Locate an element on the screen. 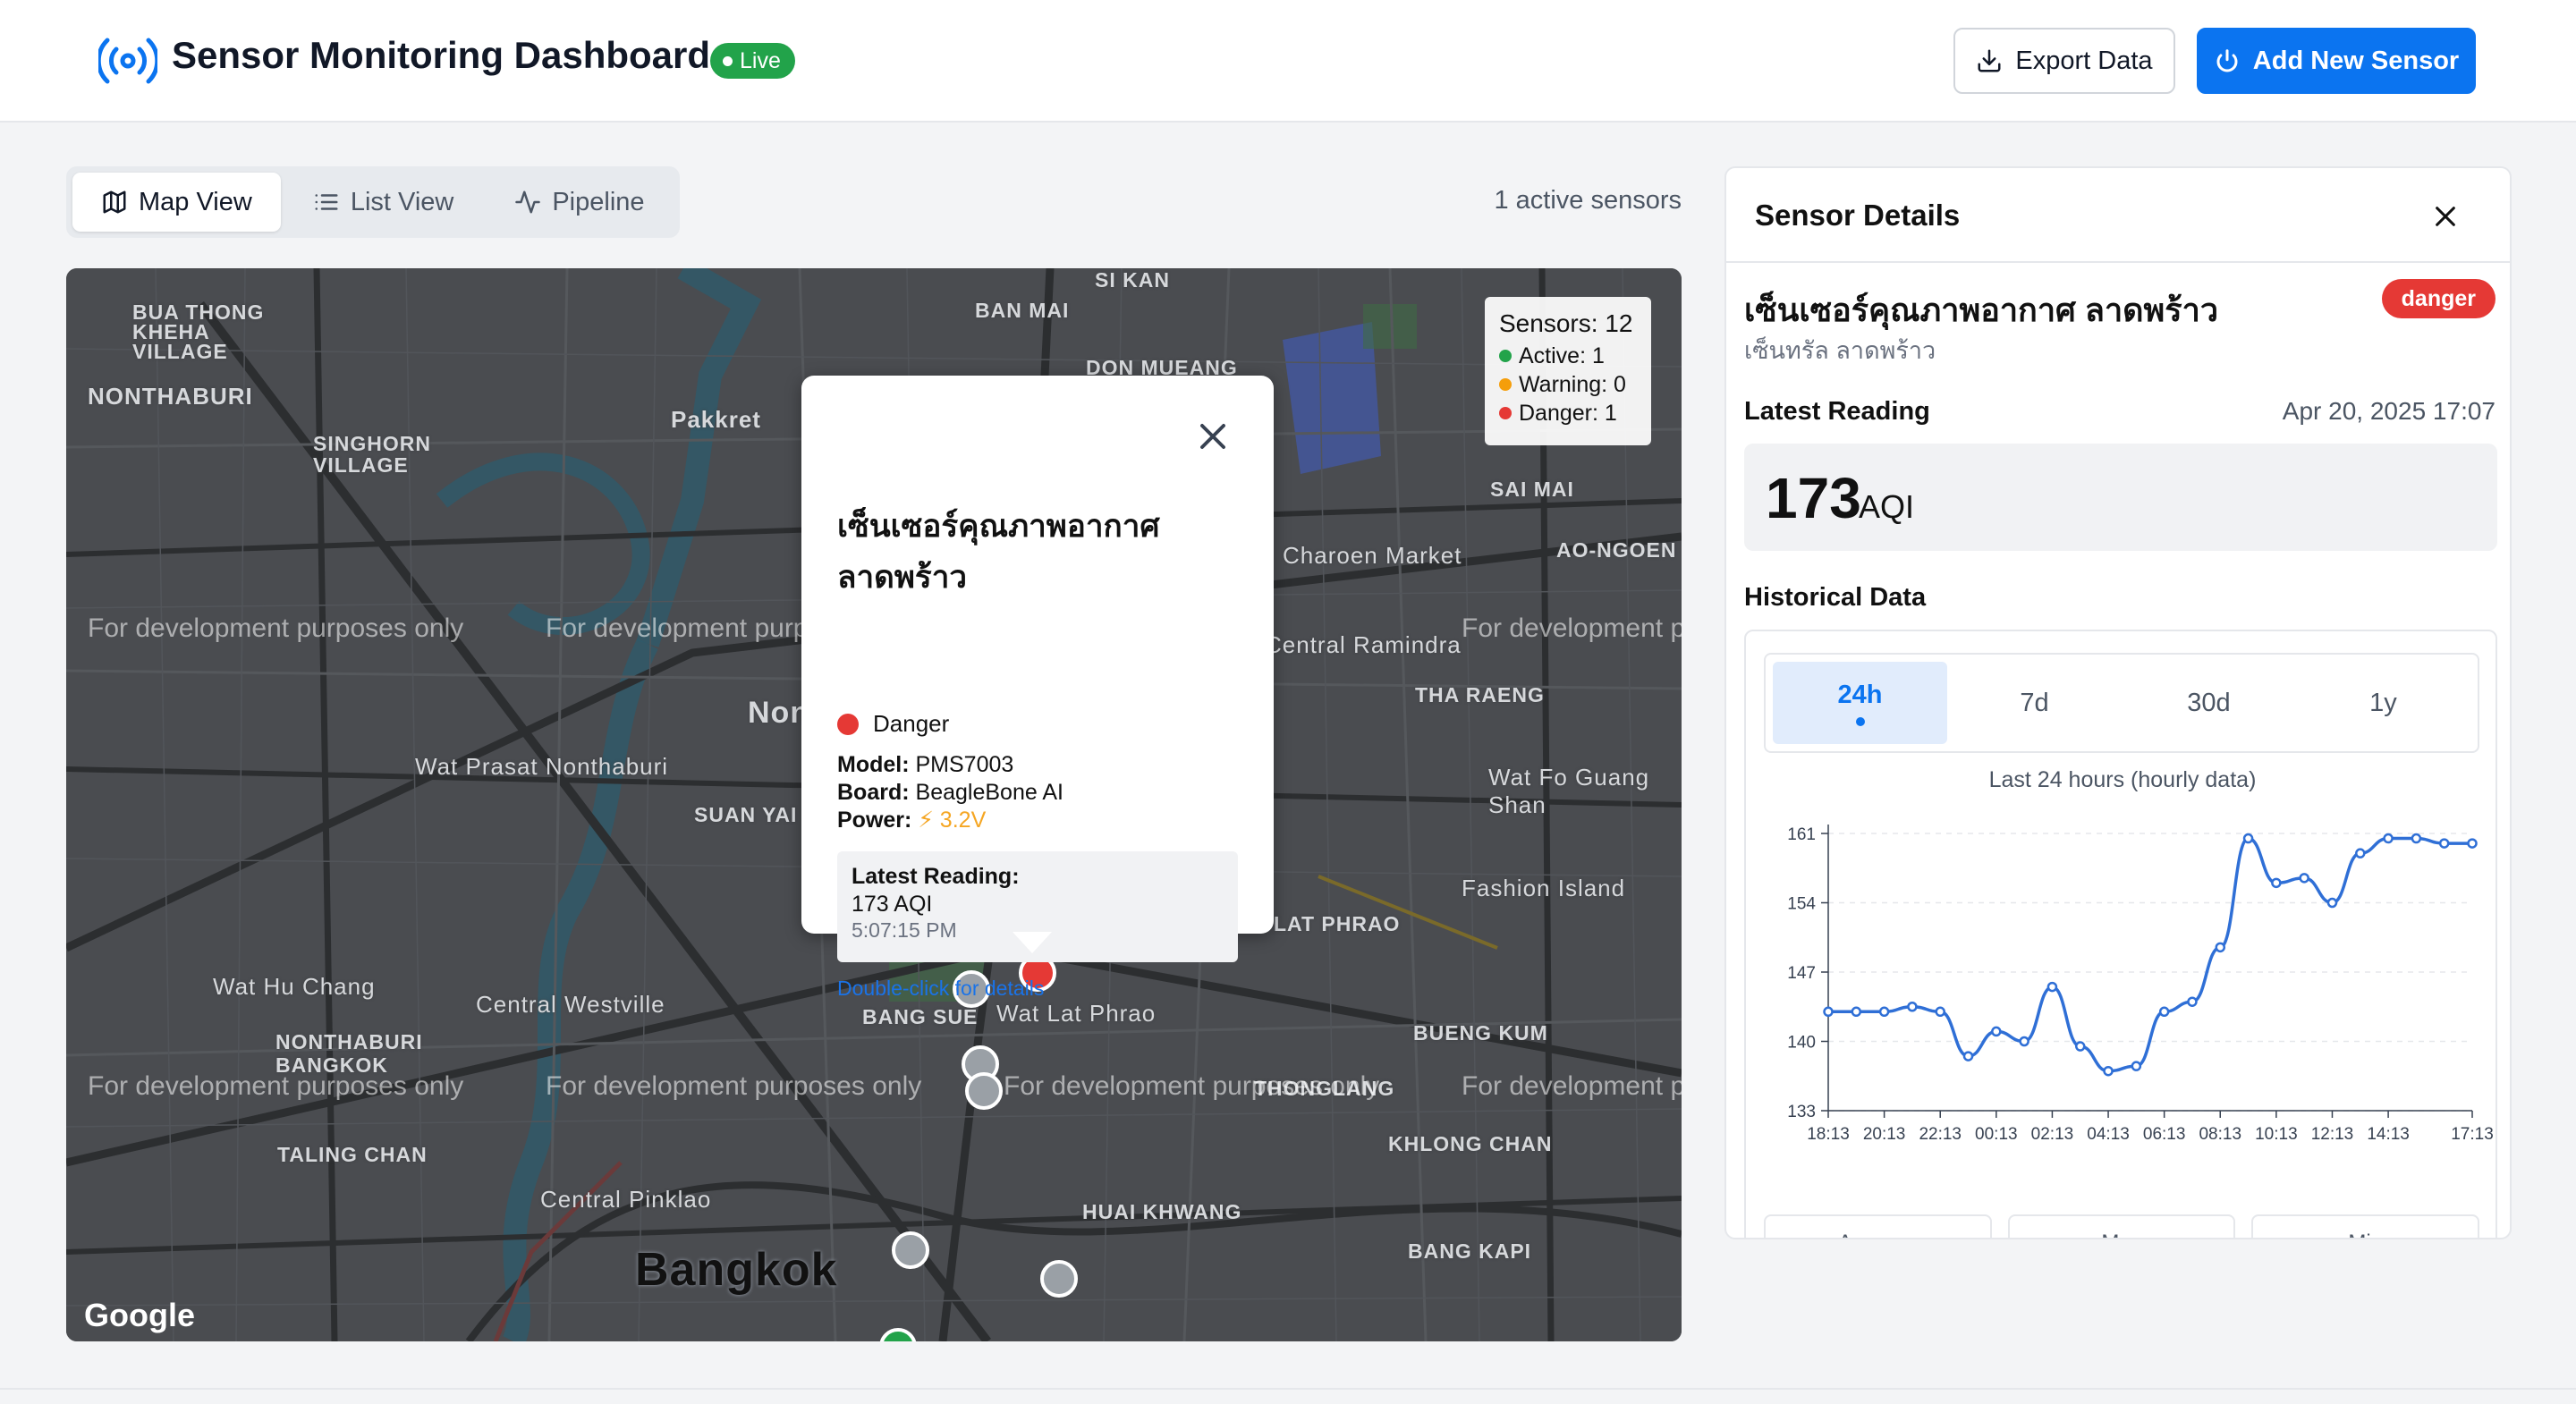 This screenshot has height=1404, width=2576. series-line is located at coordinates (2150, 955).